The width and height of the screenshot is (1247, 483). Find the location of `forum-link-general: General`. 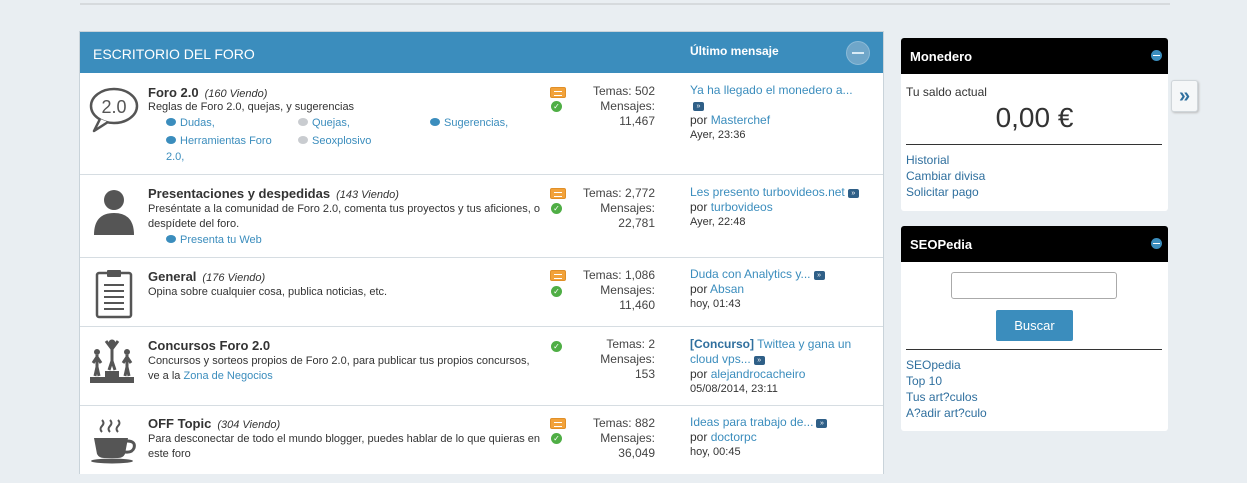

forum-link-general: General is located at coordinates (172, 276).